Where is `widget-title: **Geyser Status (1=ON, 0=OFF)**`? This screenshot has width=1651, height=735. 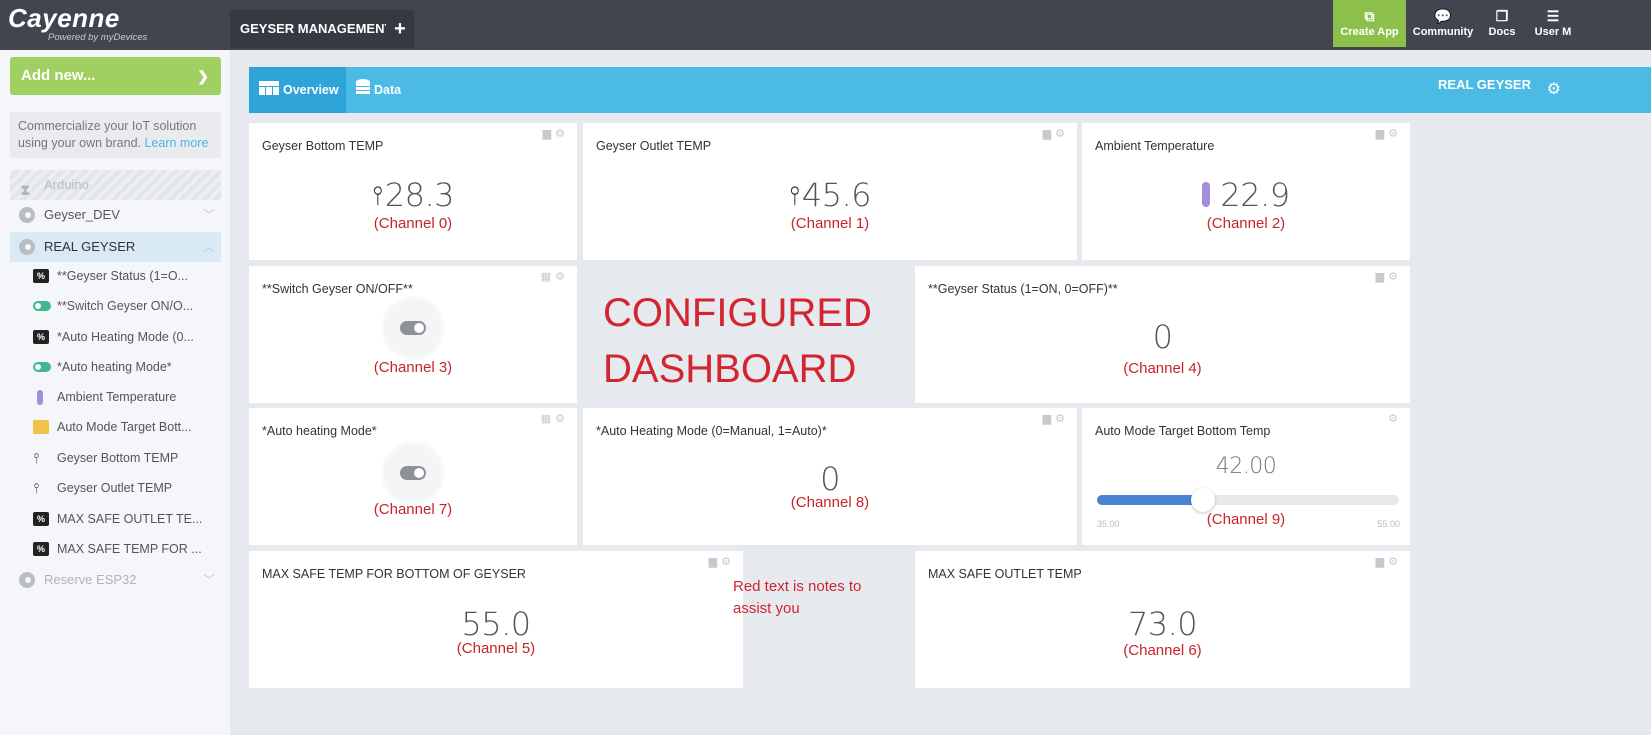
widget-title: **Geyser Status (1=ON, 0=OFF)** is located at coordinates (1023, 289).